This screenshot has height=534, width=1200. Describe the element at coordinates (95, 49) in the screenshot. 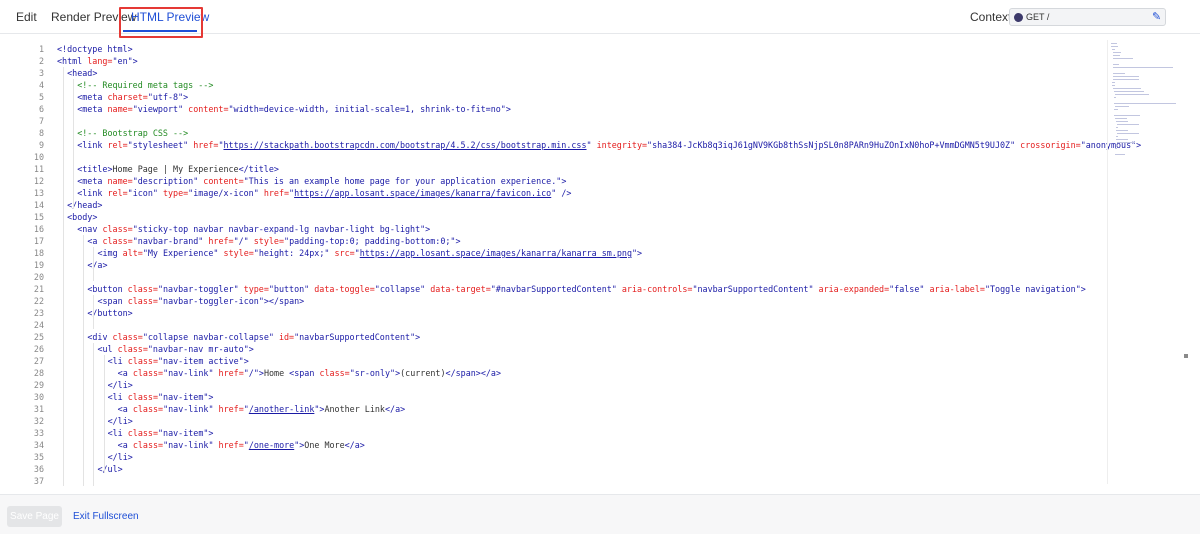

I see `code-text: <!doctype html>` at that location.